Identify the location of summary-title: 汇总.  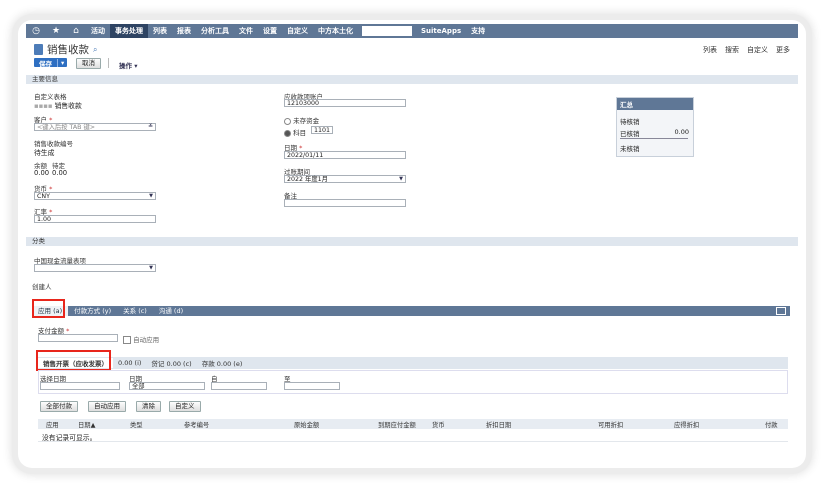
(655, 104).